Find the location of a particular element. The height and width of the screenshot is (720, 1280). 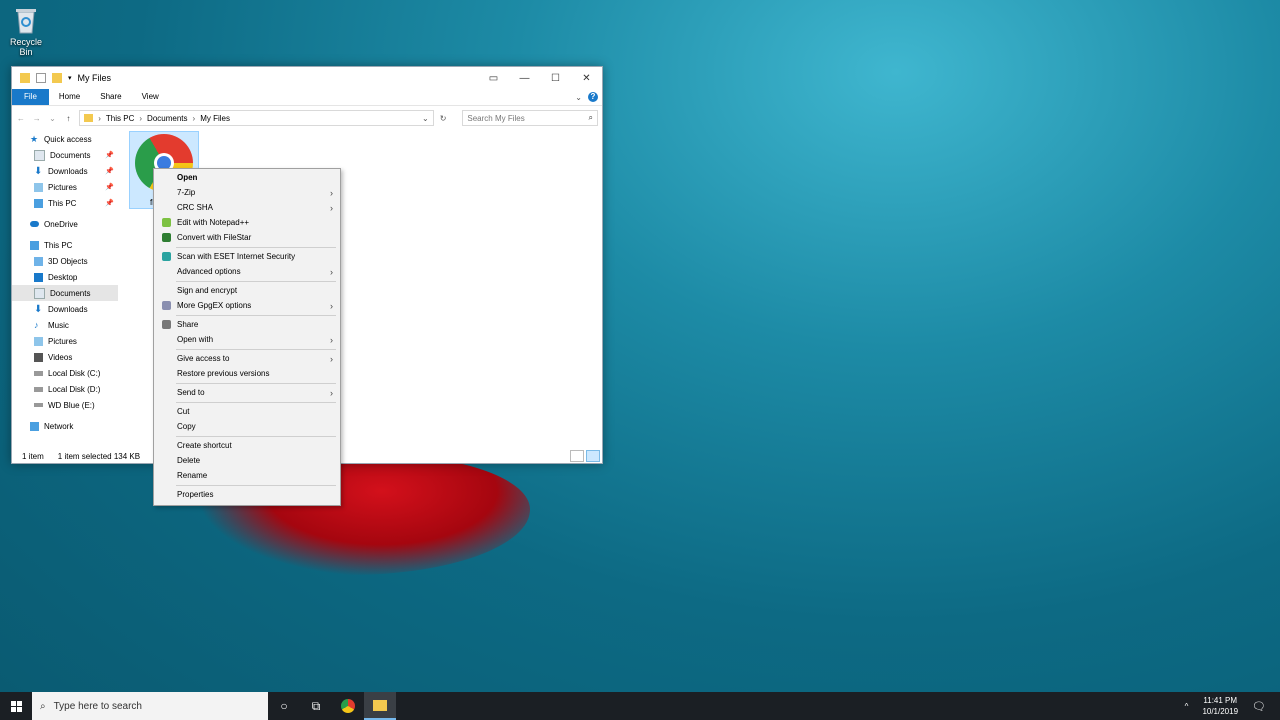

expand-ribbon-icon: ⌄ is located at coordinates (578, 97).